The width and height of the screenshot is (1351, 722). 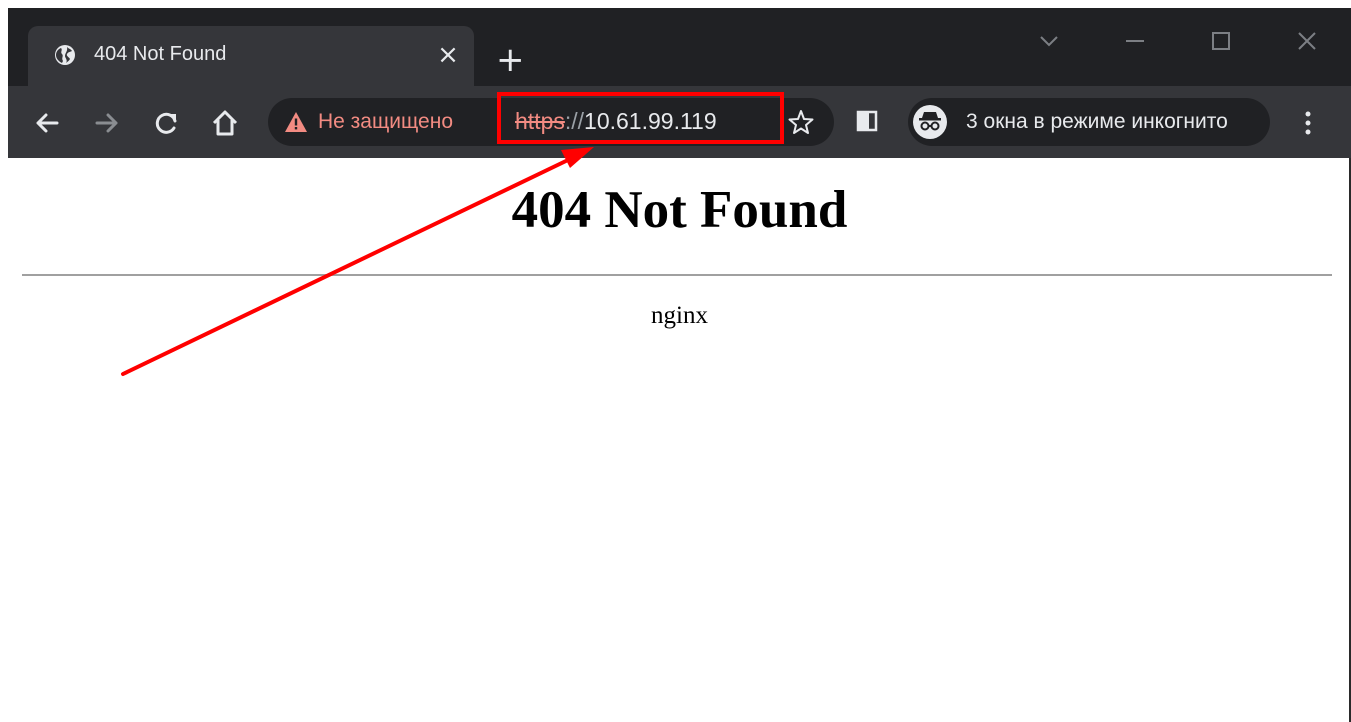 What do you see at coordinates (399, 122) in the screenshot?
I see `security-status-label: Не защищено` at bounding box center [399, 122].